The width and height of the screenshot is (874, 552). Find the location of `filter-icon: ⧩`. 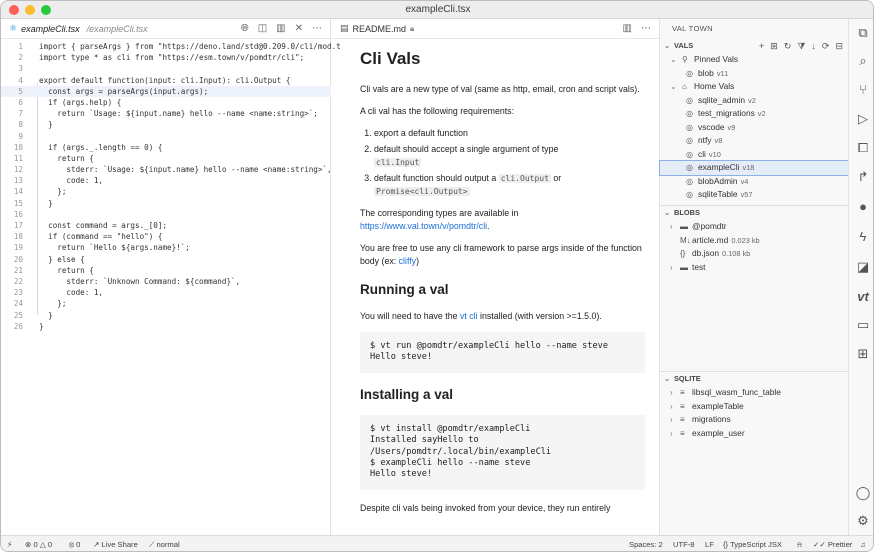

filter-icon: ⧩ is located at coordinates (801, 46).